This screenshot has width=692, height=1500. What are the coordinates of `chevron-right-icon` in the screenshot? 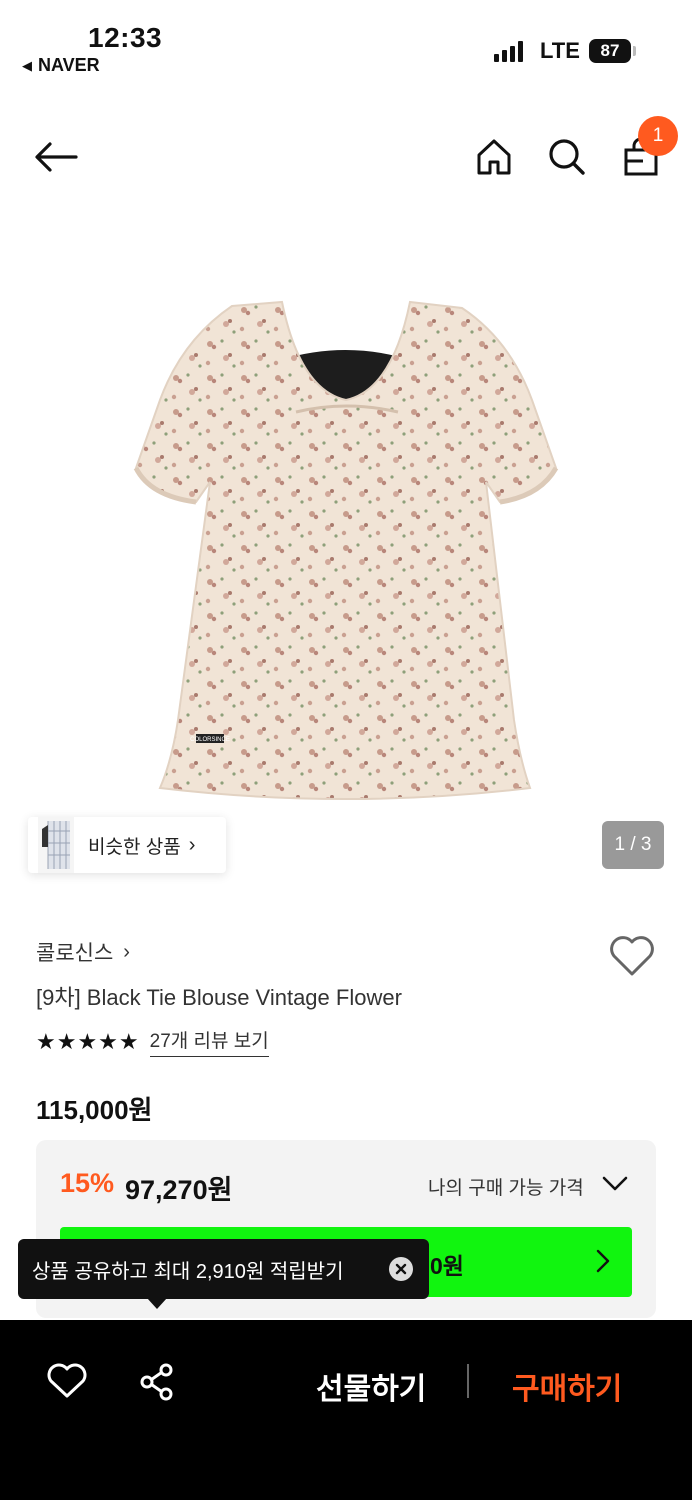 It's located at (603, 1261).